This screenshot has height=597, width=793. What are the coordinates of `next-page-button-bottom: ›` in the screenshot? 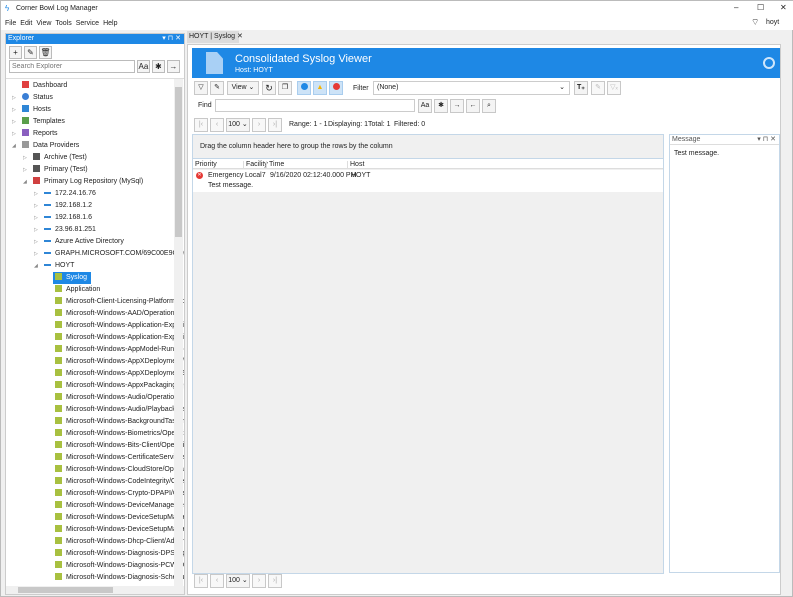 It's located at (259, 581).